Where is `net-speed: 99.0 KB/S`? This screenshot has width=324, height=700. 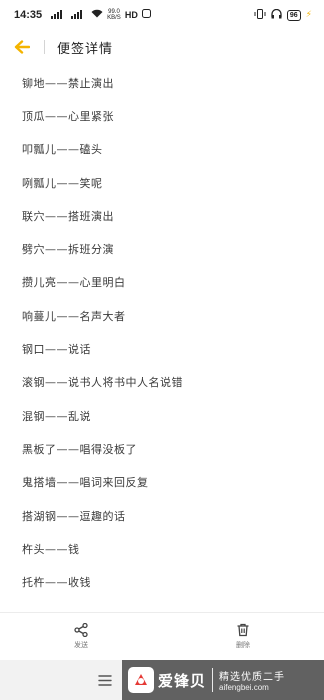 net-speed: 99.0 KB/S is located at coordinates (114, 15).